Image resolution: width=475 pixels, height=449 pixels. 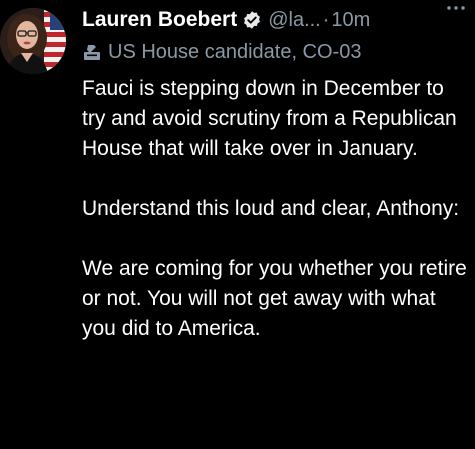 What do you see at coordinates (252, 20) in the screenshot?
I see `verified-badge-icon` at bounding box center [252, 20].